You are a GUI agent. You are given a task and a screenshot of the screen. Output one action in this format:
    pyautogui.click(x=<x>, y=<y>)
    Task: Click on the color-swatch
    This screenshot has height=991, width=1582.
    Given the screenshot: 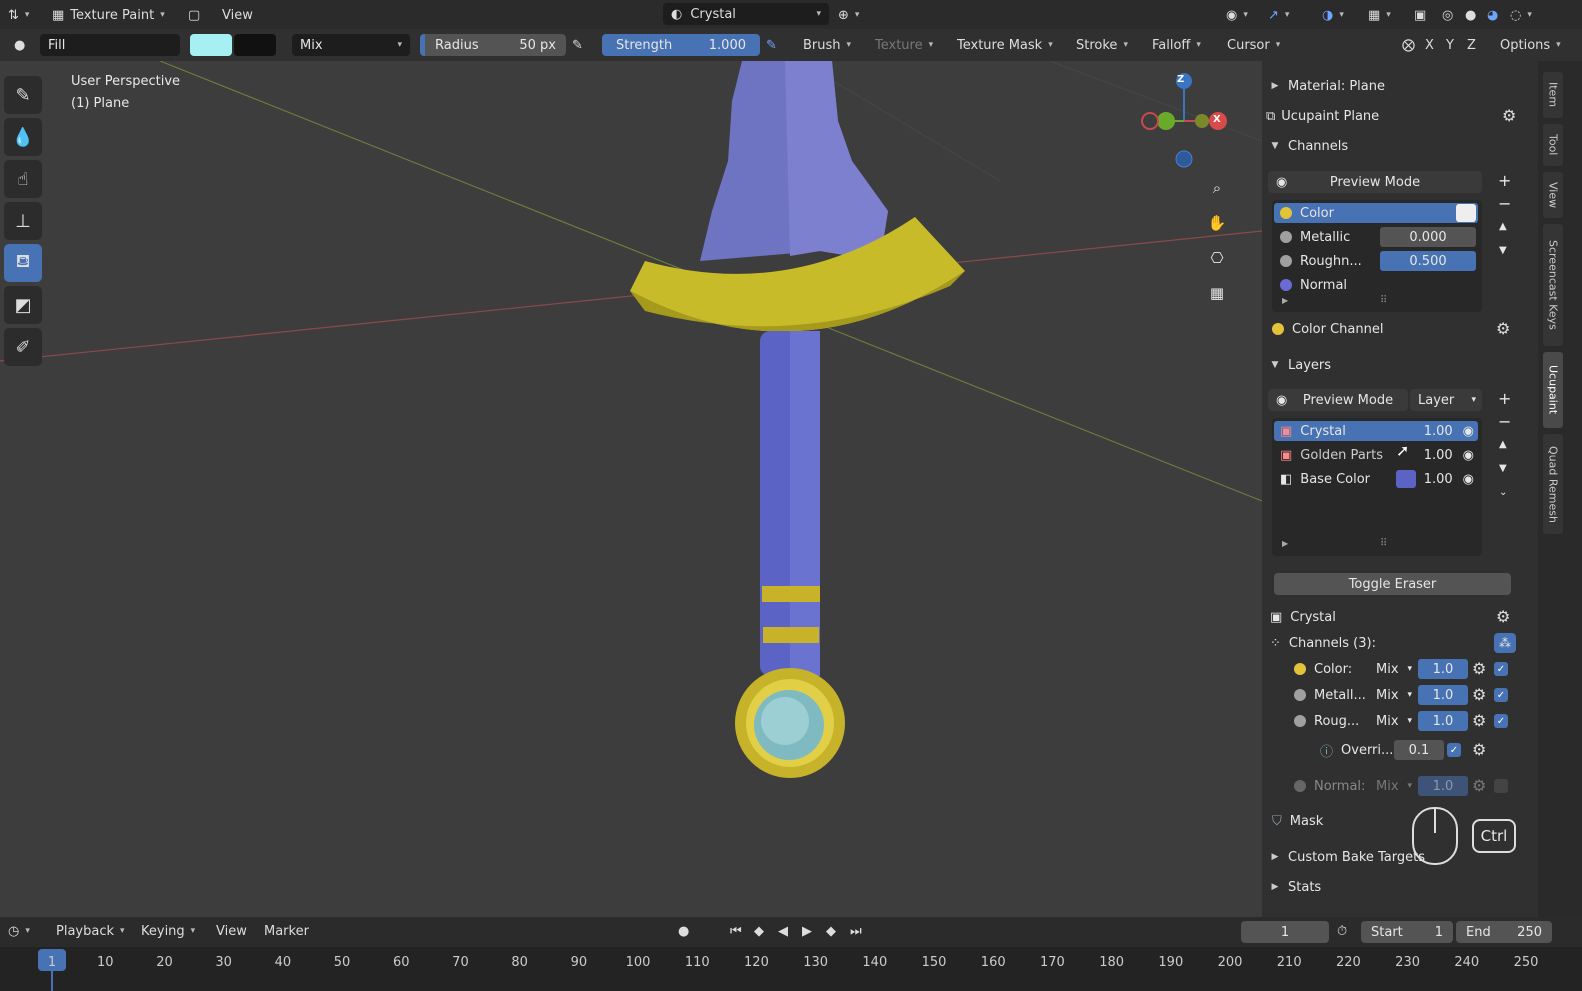 What is the action you would take?
    pyautogui.click(x=1466, y=213)
    